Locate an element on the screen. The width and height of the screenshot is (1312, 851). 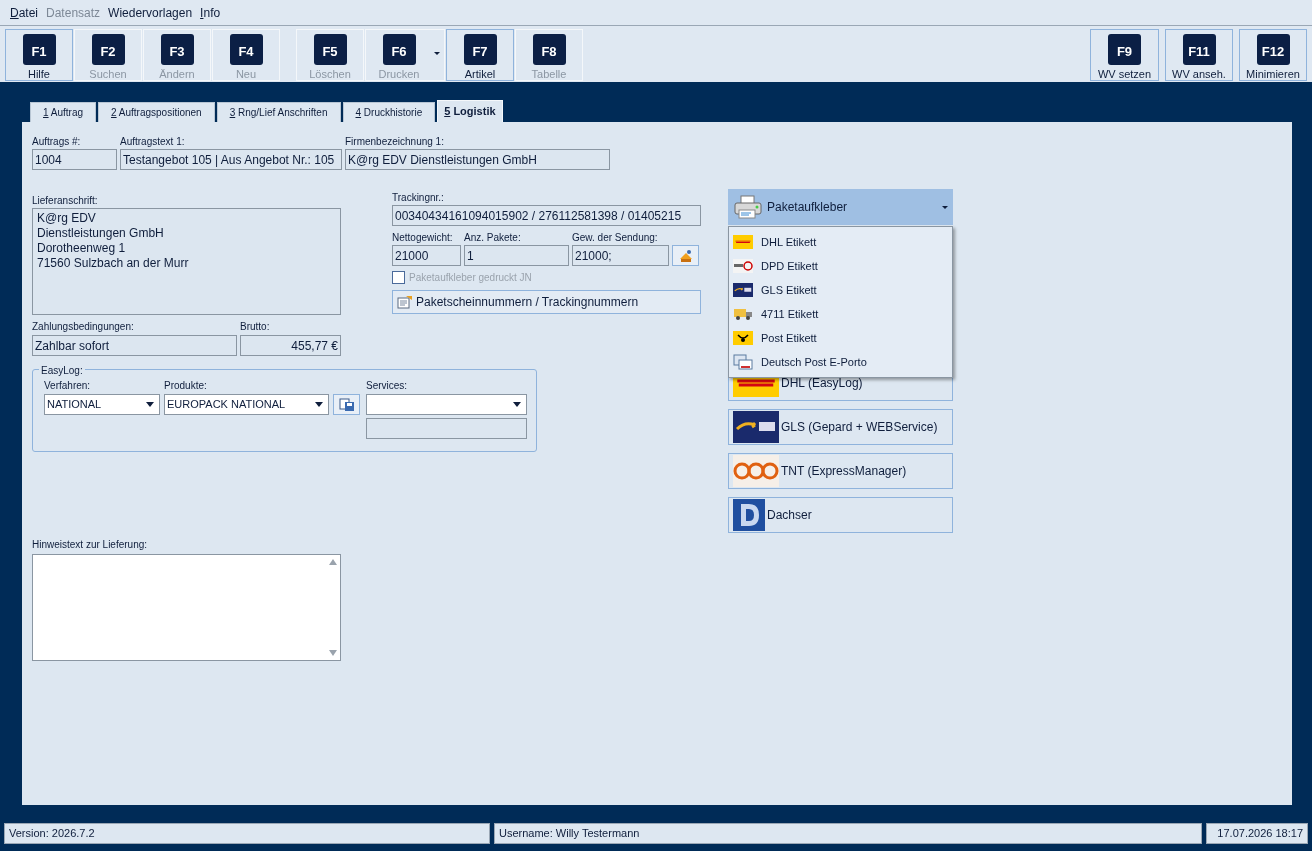
tab: 4 Druckhistorie is located at coordinates (389, 112).